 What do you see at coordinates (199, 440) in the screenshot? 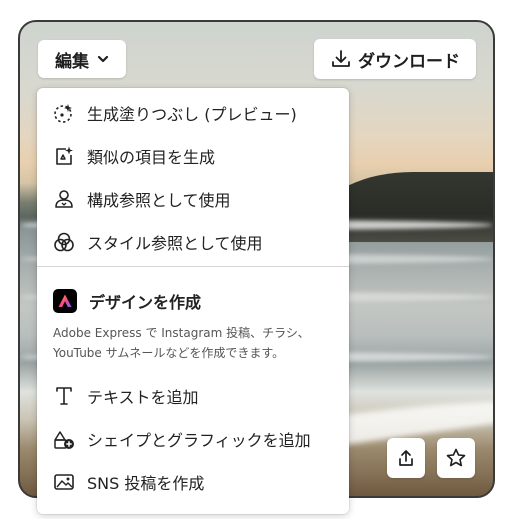
I see `menu-item-label: シェイプとグラフィックを追加` at bounding box center [199, 440].